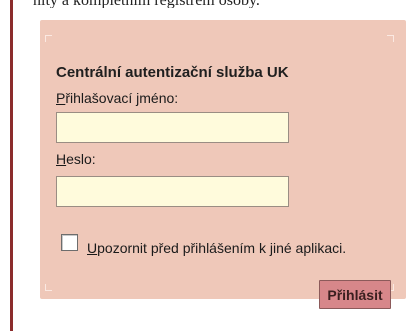 The height and width of the screenshot is (331, 406). I want to click on login-button: Přihlásit, so click(355, 294).